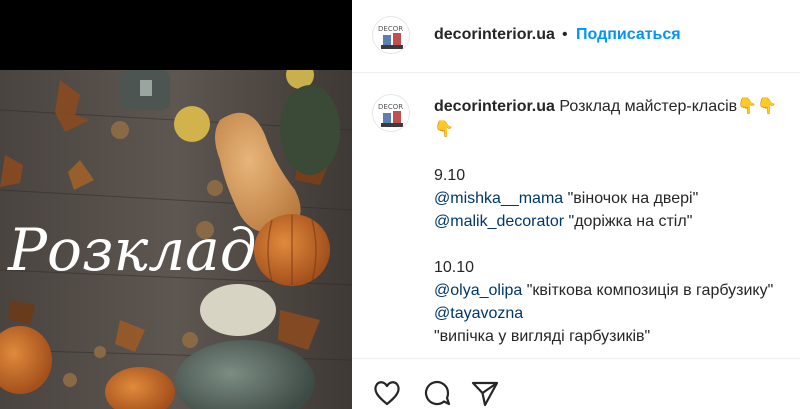  What do you see at coordinates (478, 313) in the screenshot?
I see `mention-link: @tayavozna` at bounding box center [478, 313].